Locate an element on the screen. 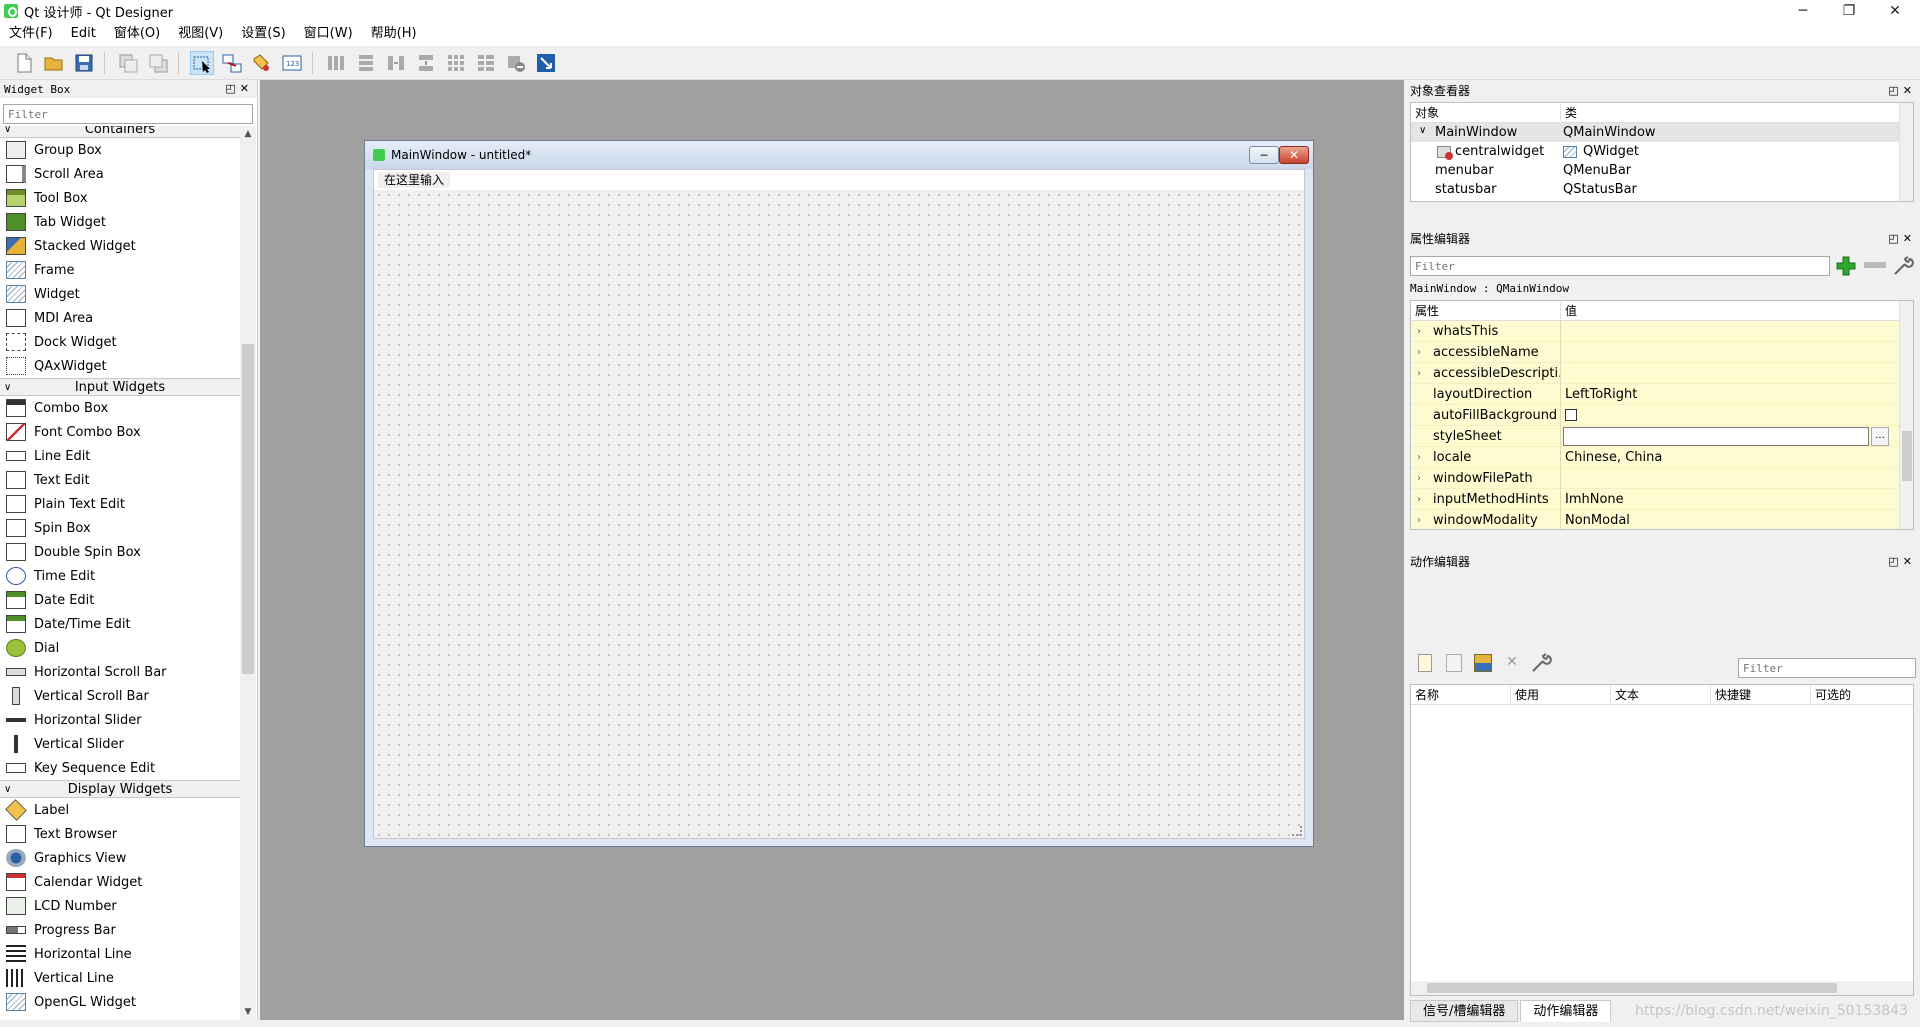  layout-grid-icon is located at coordinates (456, 63).